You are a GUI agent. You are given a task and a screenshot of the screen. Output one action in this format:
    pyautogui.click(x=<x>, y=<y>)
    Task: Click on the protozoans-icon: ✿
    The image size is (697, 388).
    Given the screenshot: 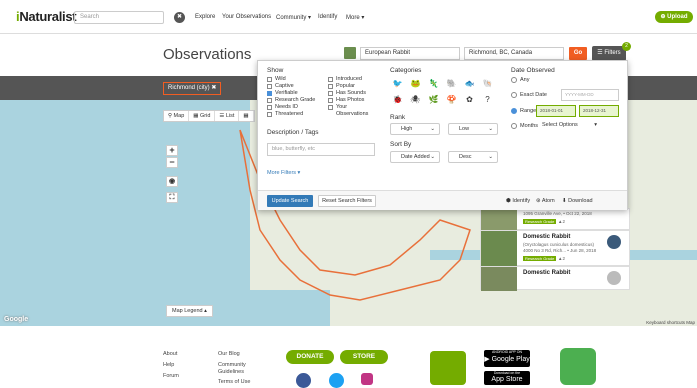 What is the action you would take?
    pyautogui.click(x=469, y=100)
    